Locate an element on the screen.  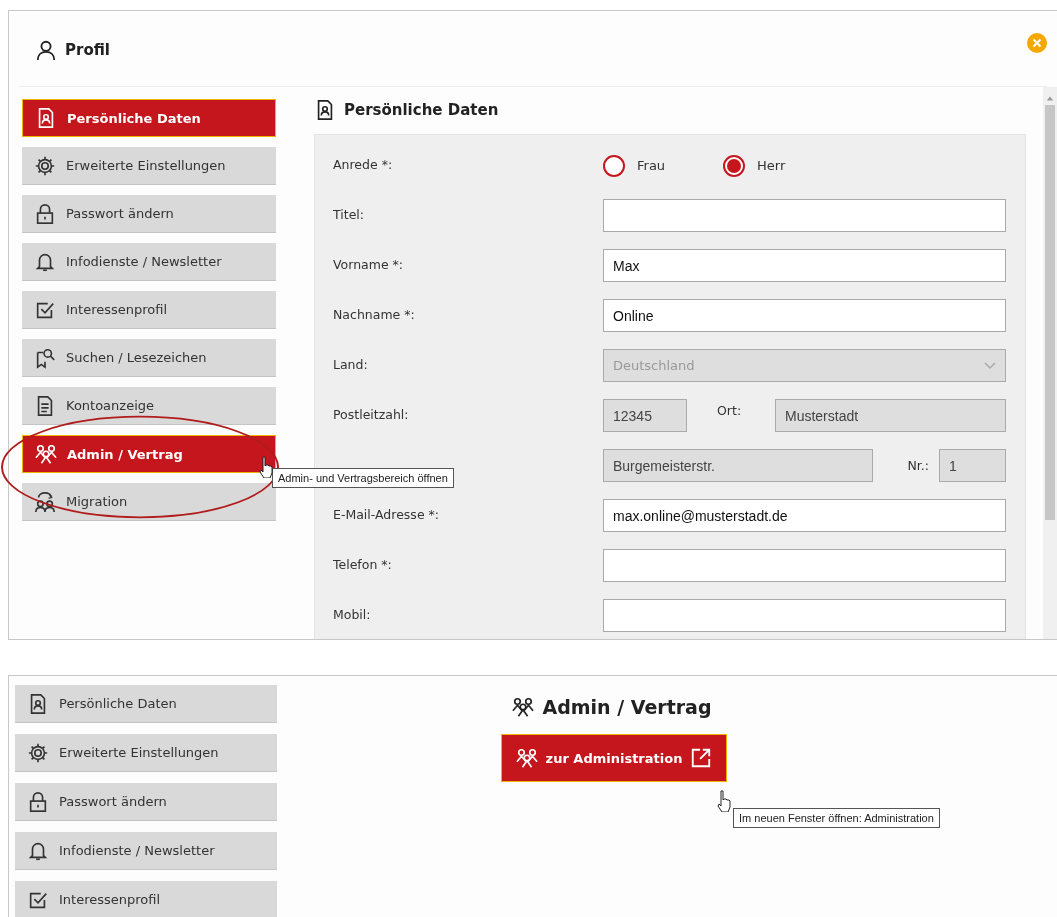
field-label: Anrede *: is located at coordinates (363, 164).